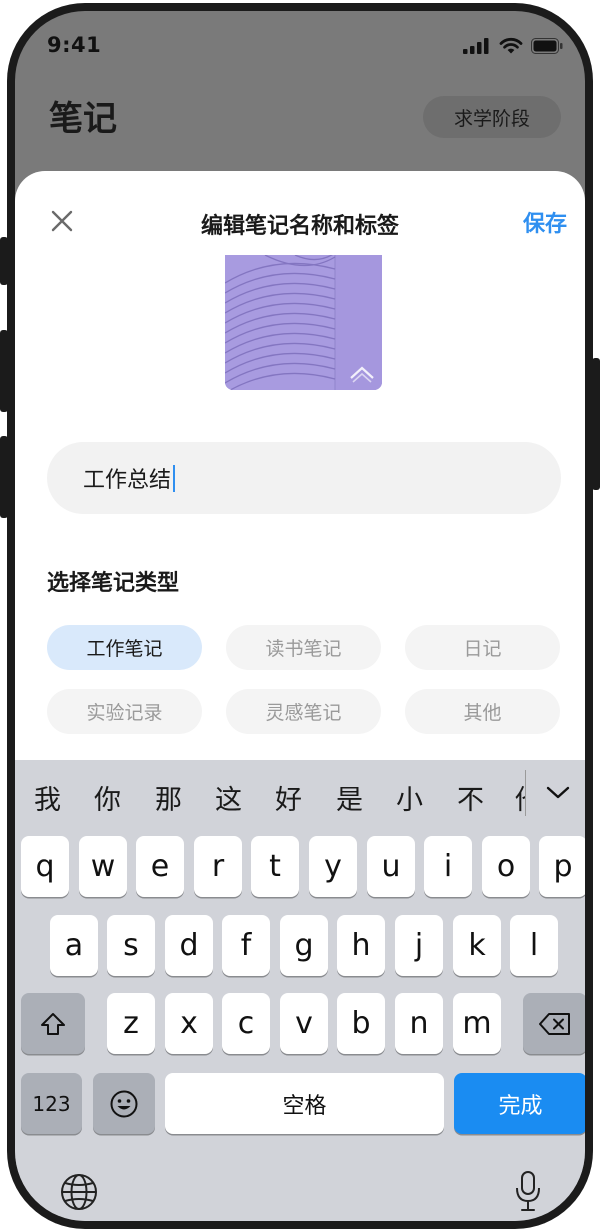 This screenshot has height=1232, width=600. I want to click on chip-experiment-log: 实验记录, so click(124, 711).